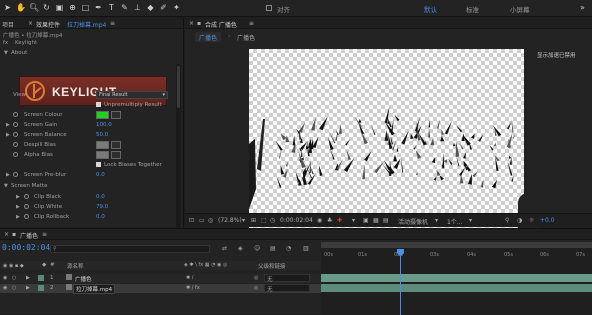  Describe the element at coordinates (94, 289) in the screenshot. I see `layer-name: 拉刀掉幕.mp4` at that location.